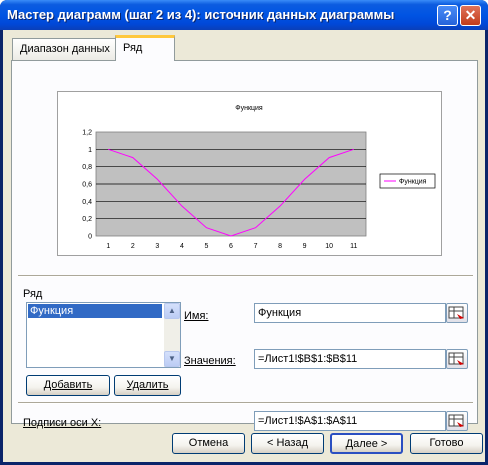  I want to click on values-field: =Лист1!$B$1:$B$11, so click(350, 359).